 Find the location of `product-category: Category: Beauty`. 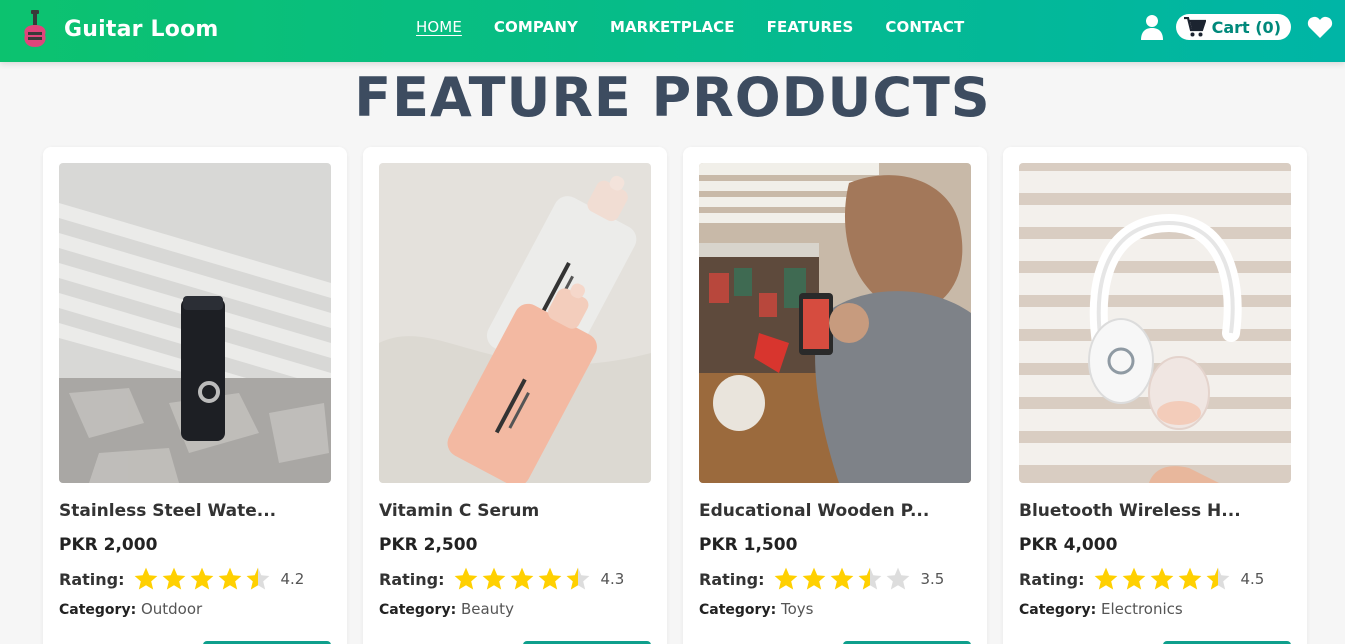

product-category: Category: Beauty is located at coordinates (515, 609).